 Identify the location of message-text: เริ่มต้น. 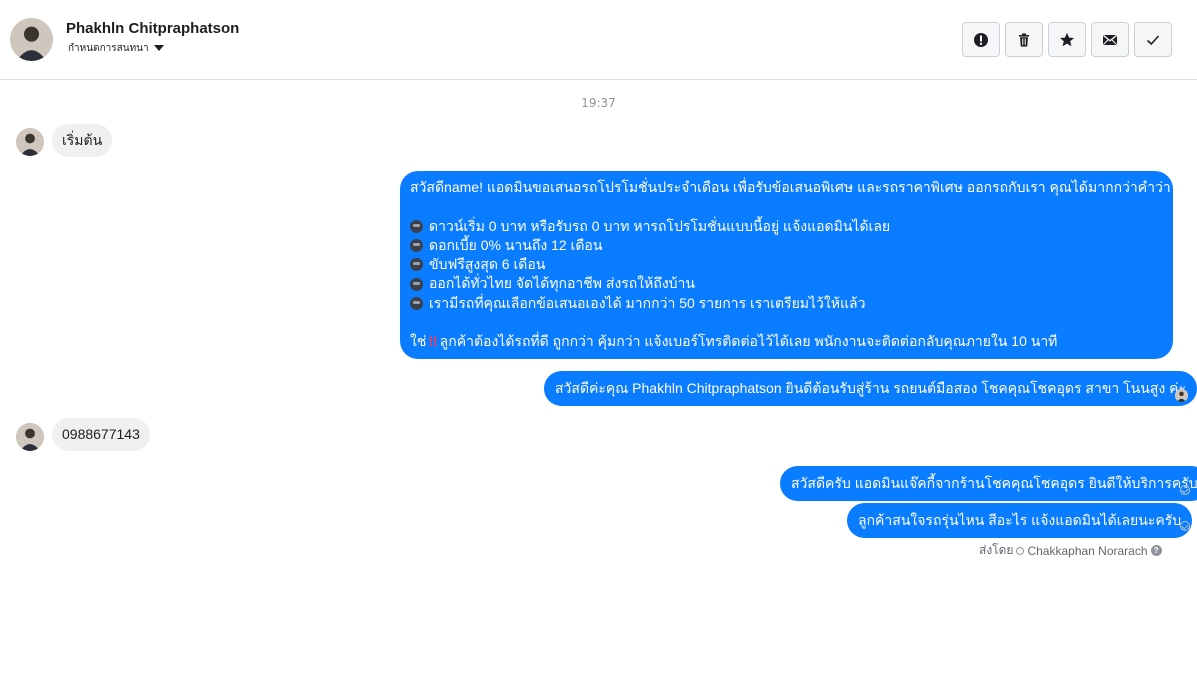
(82, 140).